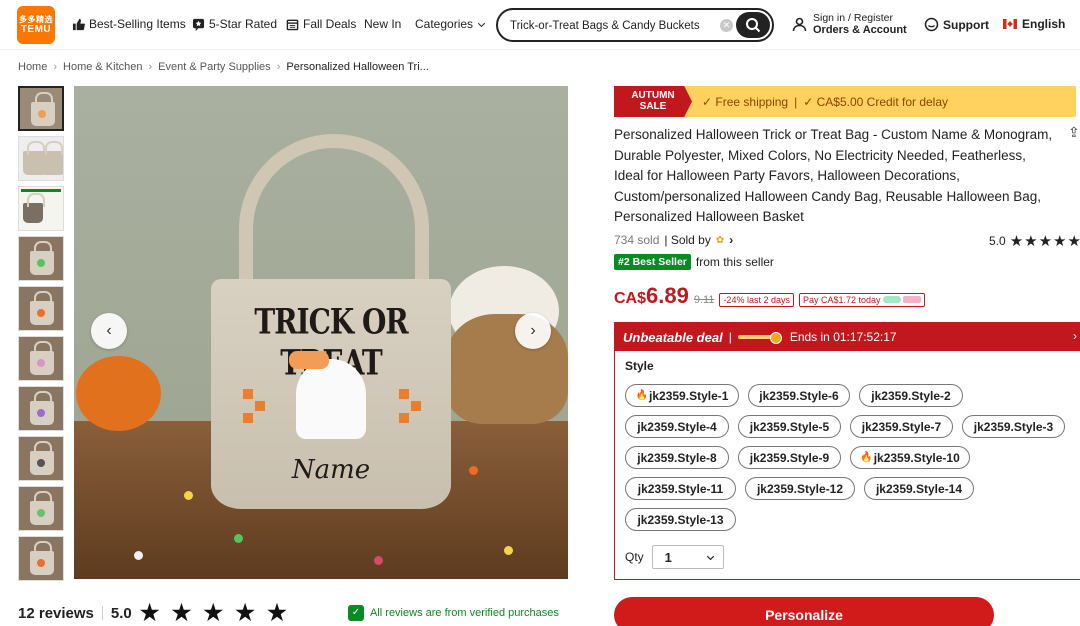 Image resolution: width=1080 pixels, height=626 pixels. What do you see at coordinates (687, 557) in the screenshot?
I see `quantity-select: 1` at bounding box center [687, 557].